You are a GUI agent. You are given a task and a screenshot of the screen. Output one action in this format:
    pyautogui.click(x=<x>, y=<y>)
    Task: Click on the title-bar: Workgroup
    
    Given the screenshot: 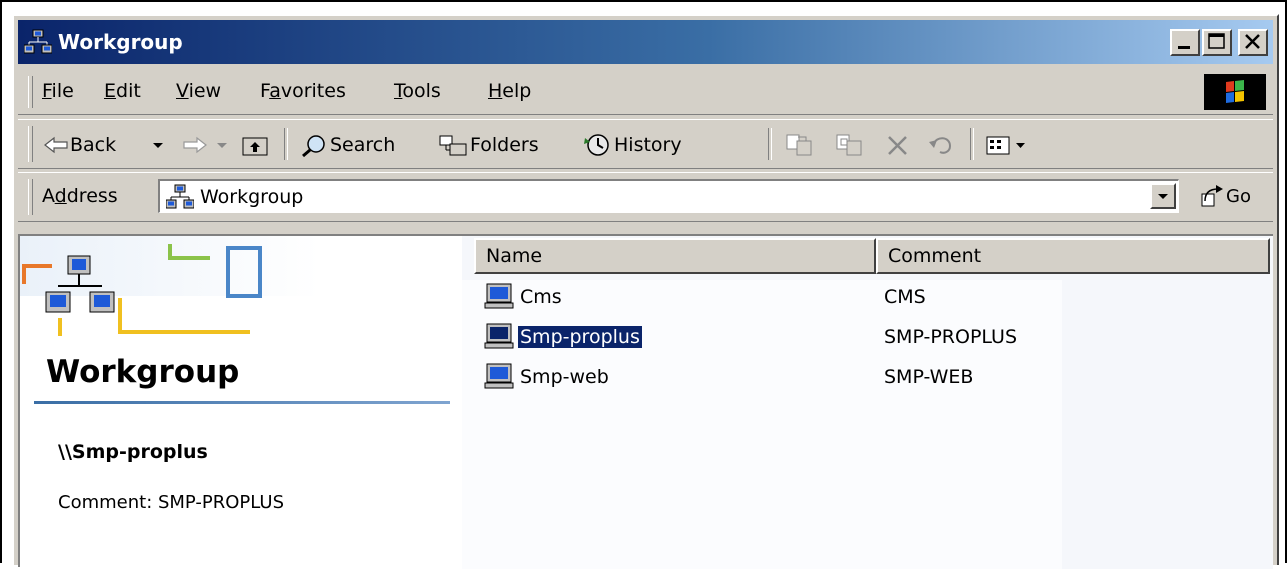 What is the action you would take?
    pyautogui.click(x=645, y=42)
    